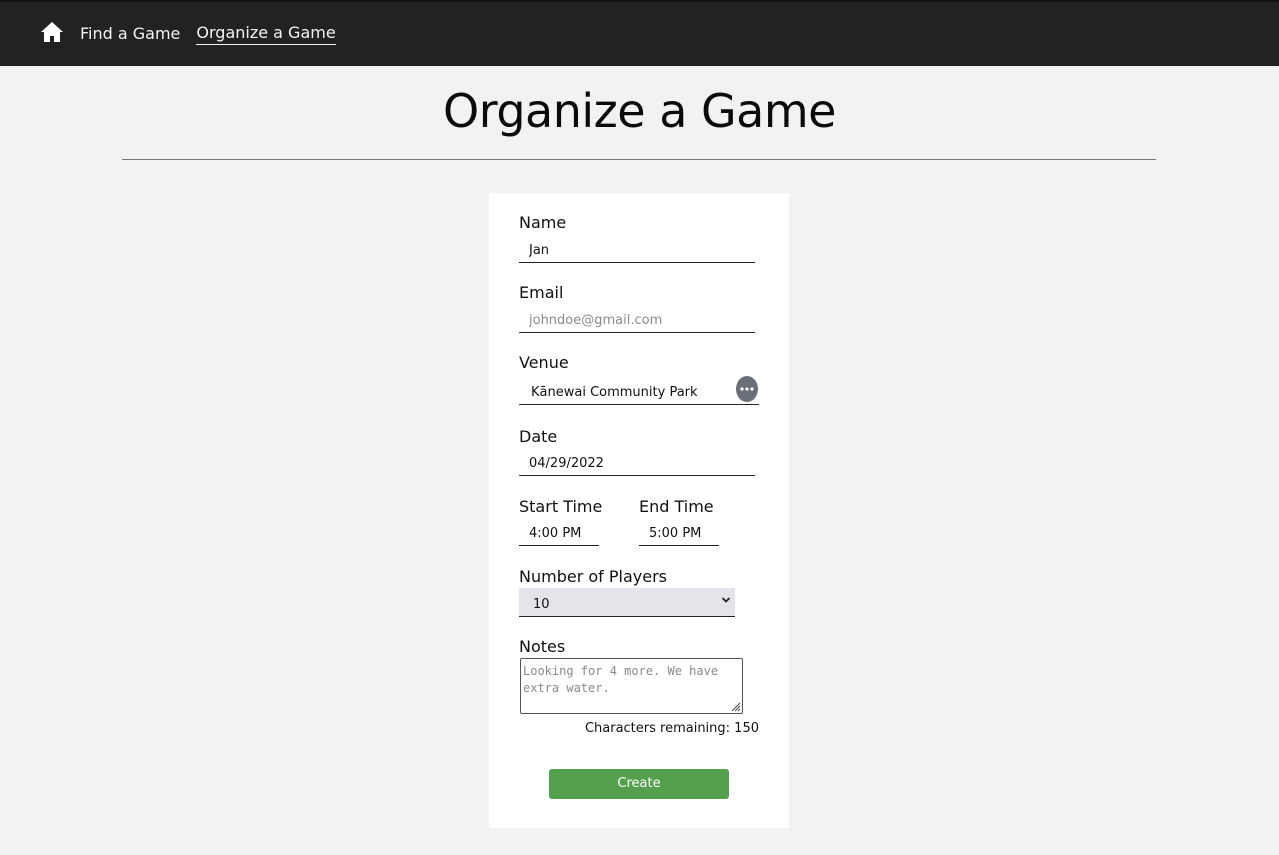 This screenshot has height=855, width=1279. What do you see at coordinates (639, 784) in the screenshot?
I see `create-button: Create` at bounding box center [639, 784].